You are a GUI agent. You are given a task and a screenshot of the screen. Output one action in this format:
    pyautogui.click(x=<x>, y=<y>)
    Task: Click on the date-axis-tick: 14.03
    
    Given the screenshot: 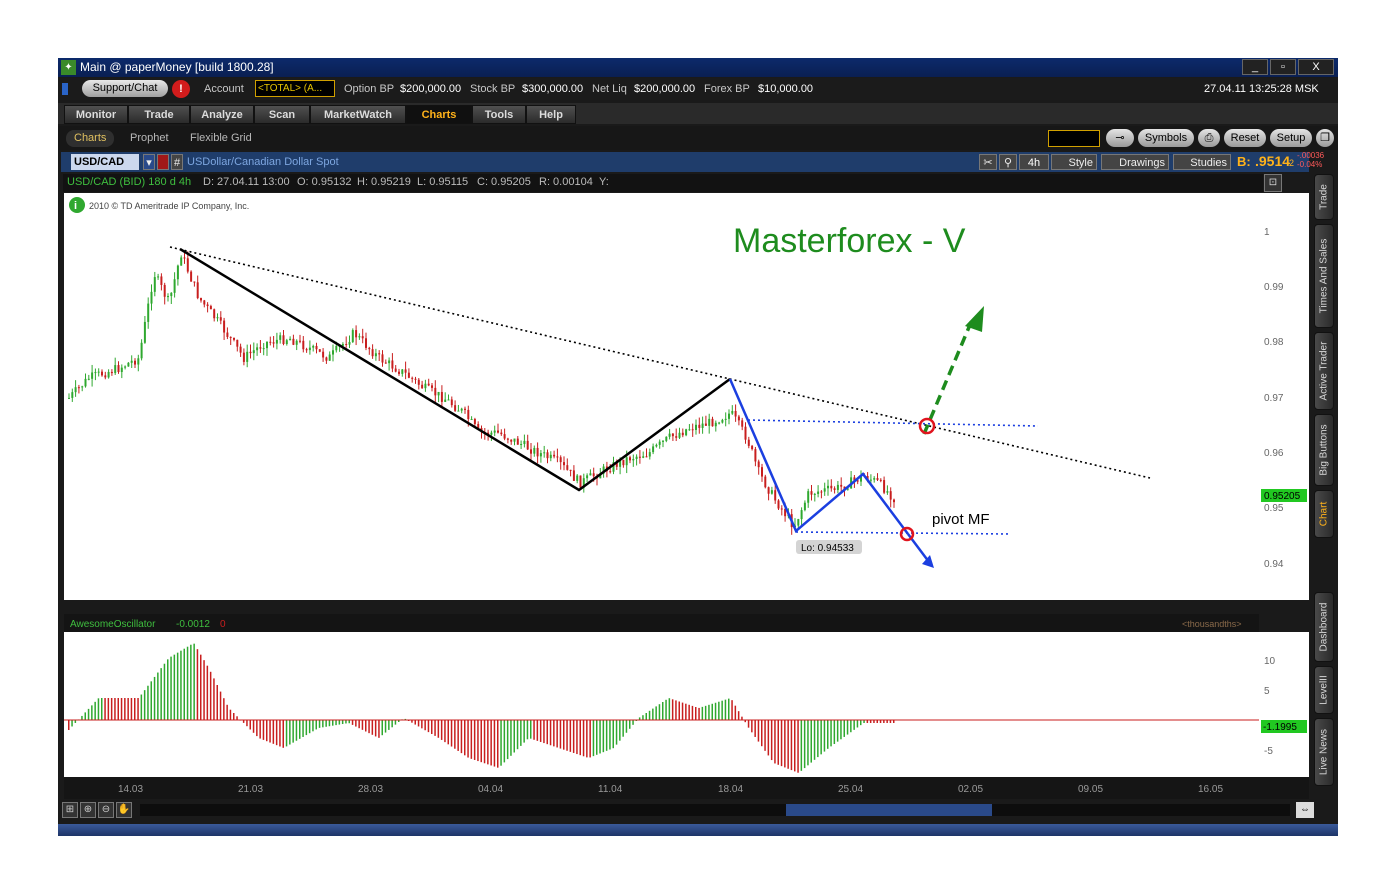 What is the action you would take?
    pyautogui.click(x=130, y=789)
    